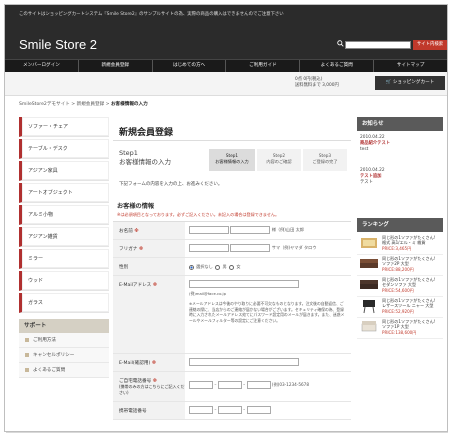  What do you see at coordinates (244, 362) in the screenshot?
I see `email-confirm-input` at bounding box center [244, 362].